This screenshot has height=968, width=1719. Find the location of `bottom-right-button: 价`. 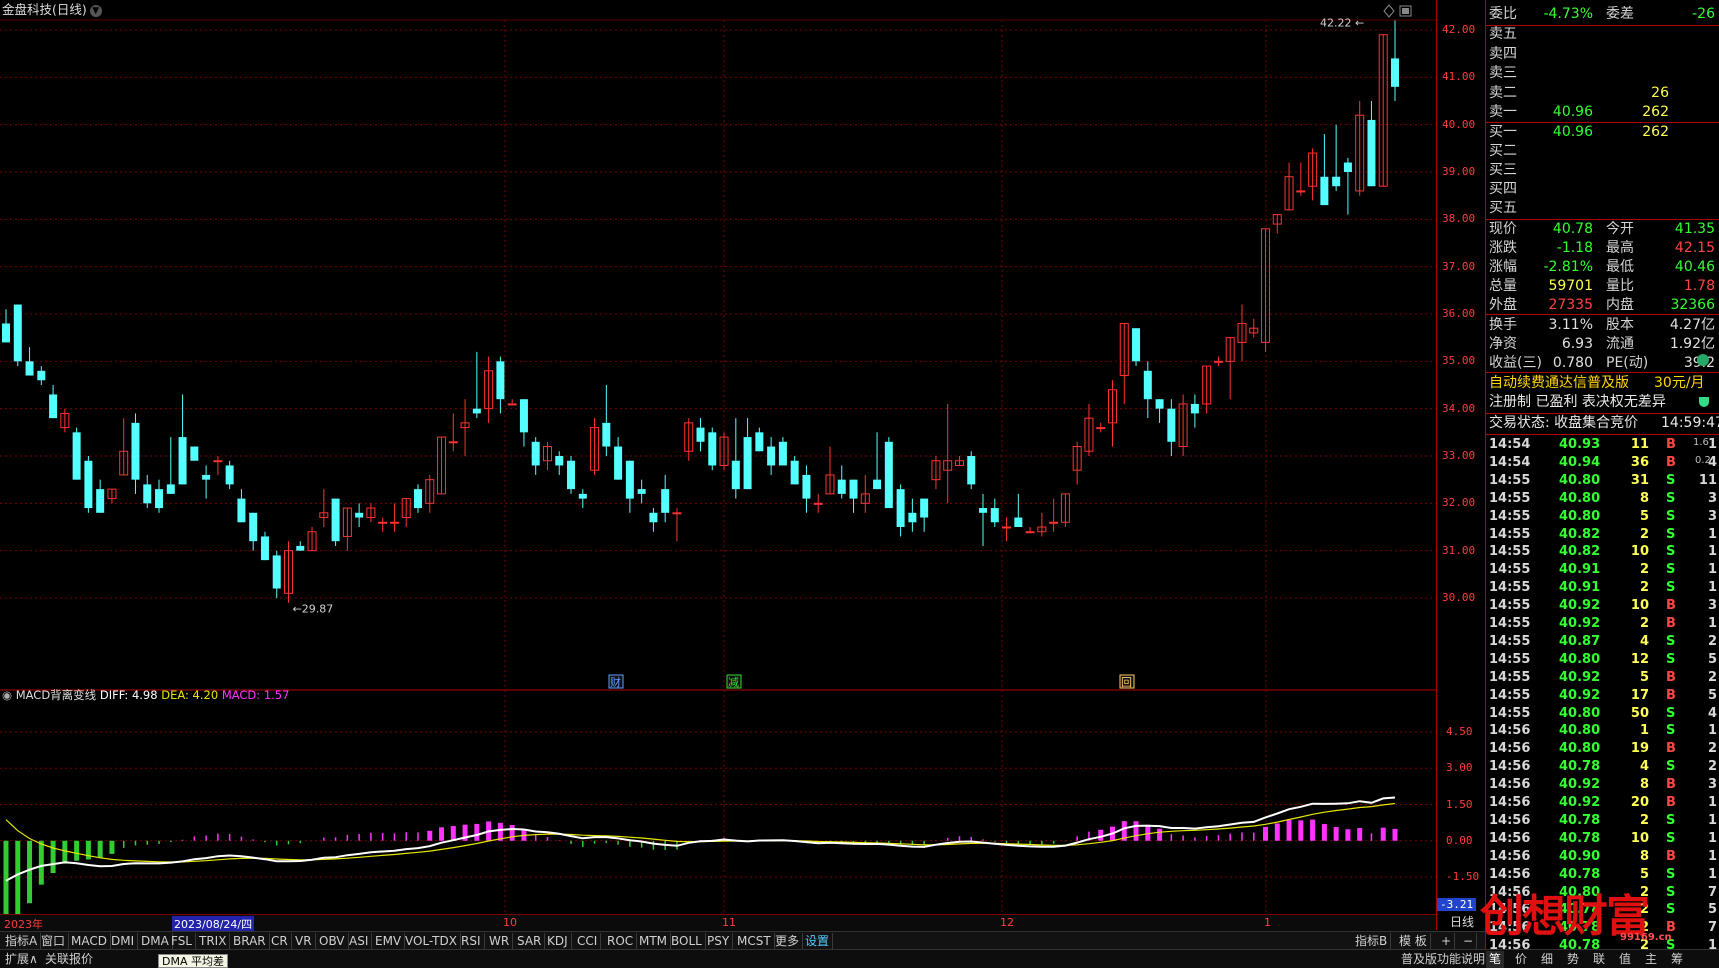

bottom-right-button: 价 is located at coordinates (1521, 959).